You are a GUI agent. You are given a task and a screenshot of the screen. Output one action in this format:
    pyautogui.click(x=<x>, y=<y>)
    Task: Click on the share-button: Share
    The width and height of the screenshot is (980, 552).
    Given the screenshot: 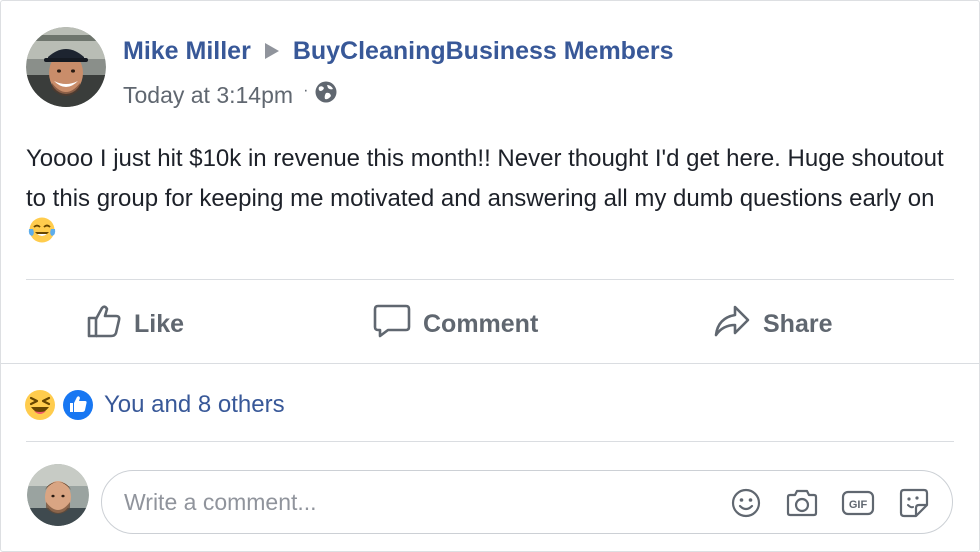 What is the action you would take?
    pyautogui.click(x=772, y=324)
    